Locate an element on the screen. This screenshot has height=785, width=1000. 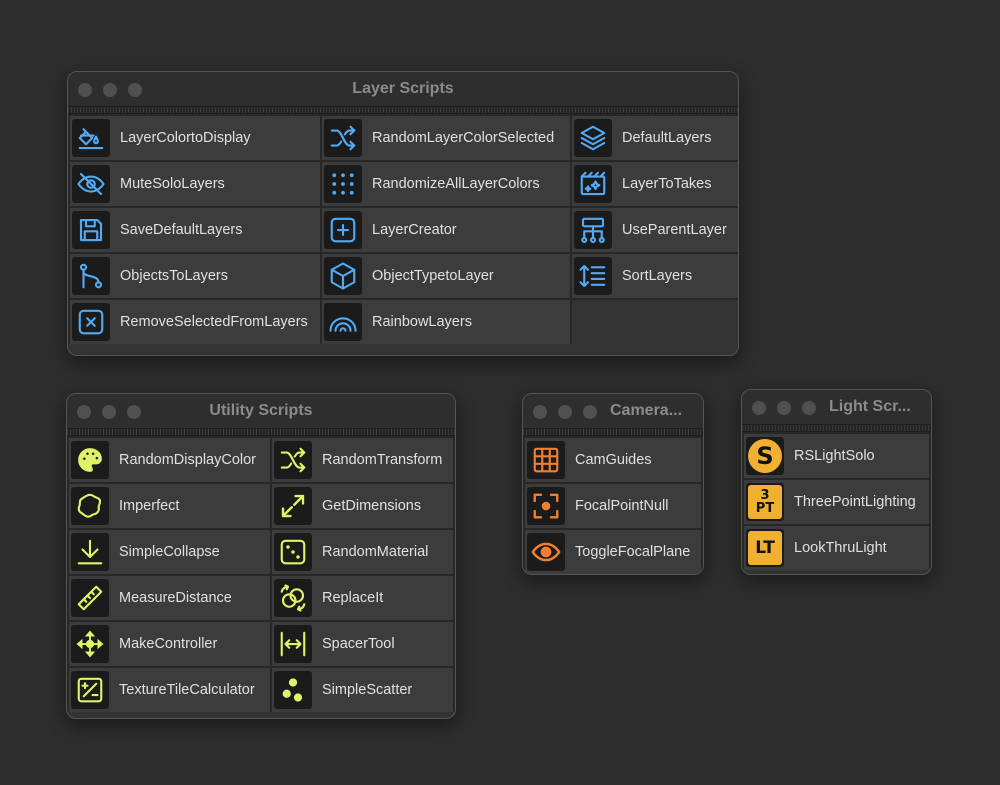
script-label: ToggleFocalPlane is located at coordinates (633, 552).